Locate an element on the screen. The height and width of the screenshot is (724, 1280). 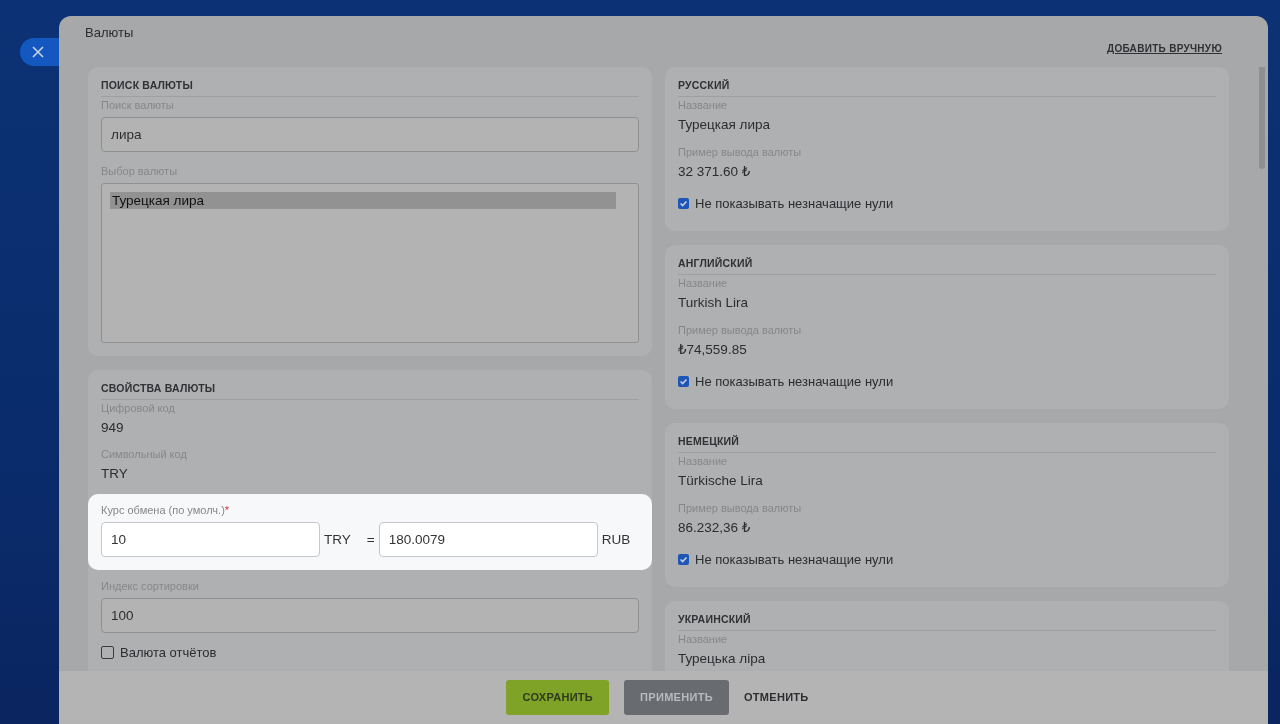
section-heading: РУССКИЙ is located at coordinates (704, 86).